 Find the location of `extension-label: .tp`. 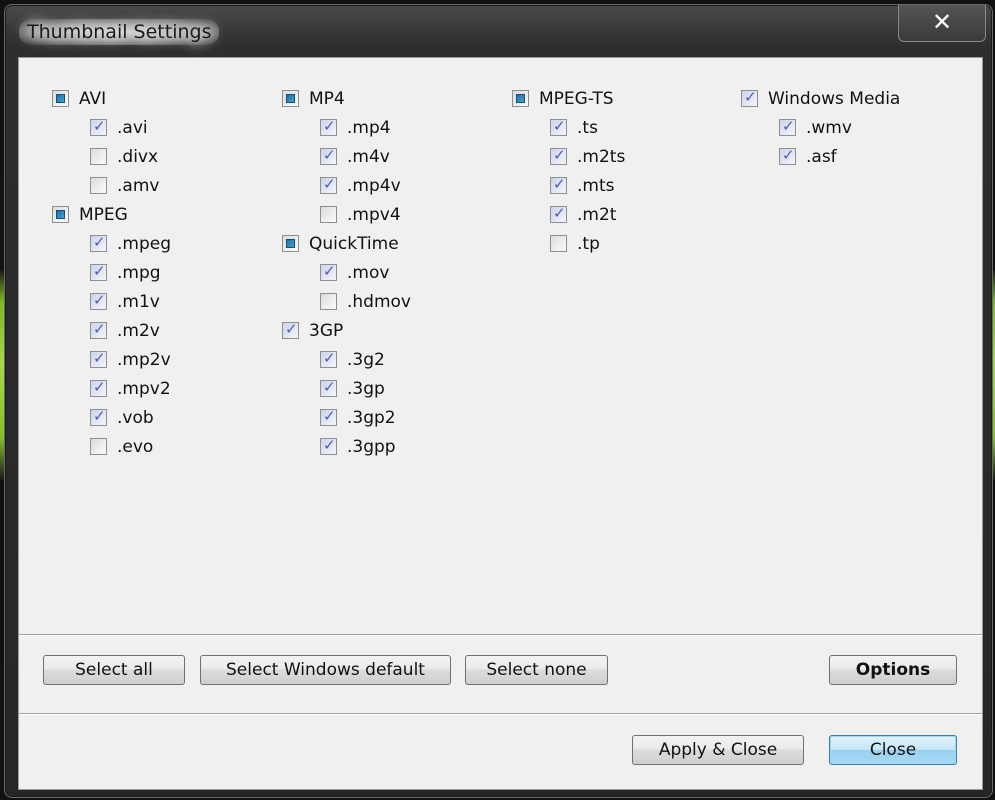

extension-label: .tp is located at coordinates (588, 243).